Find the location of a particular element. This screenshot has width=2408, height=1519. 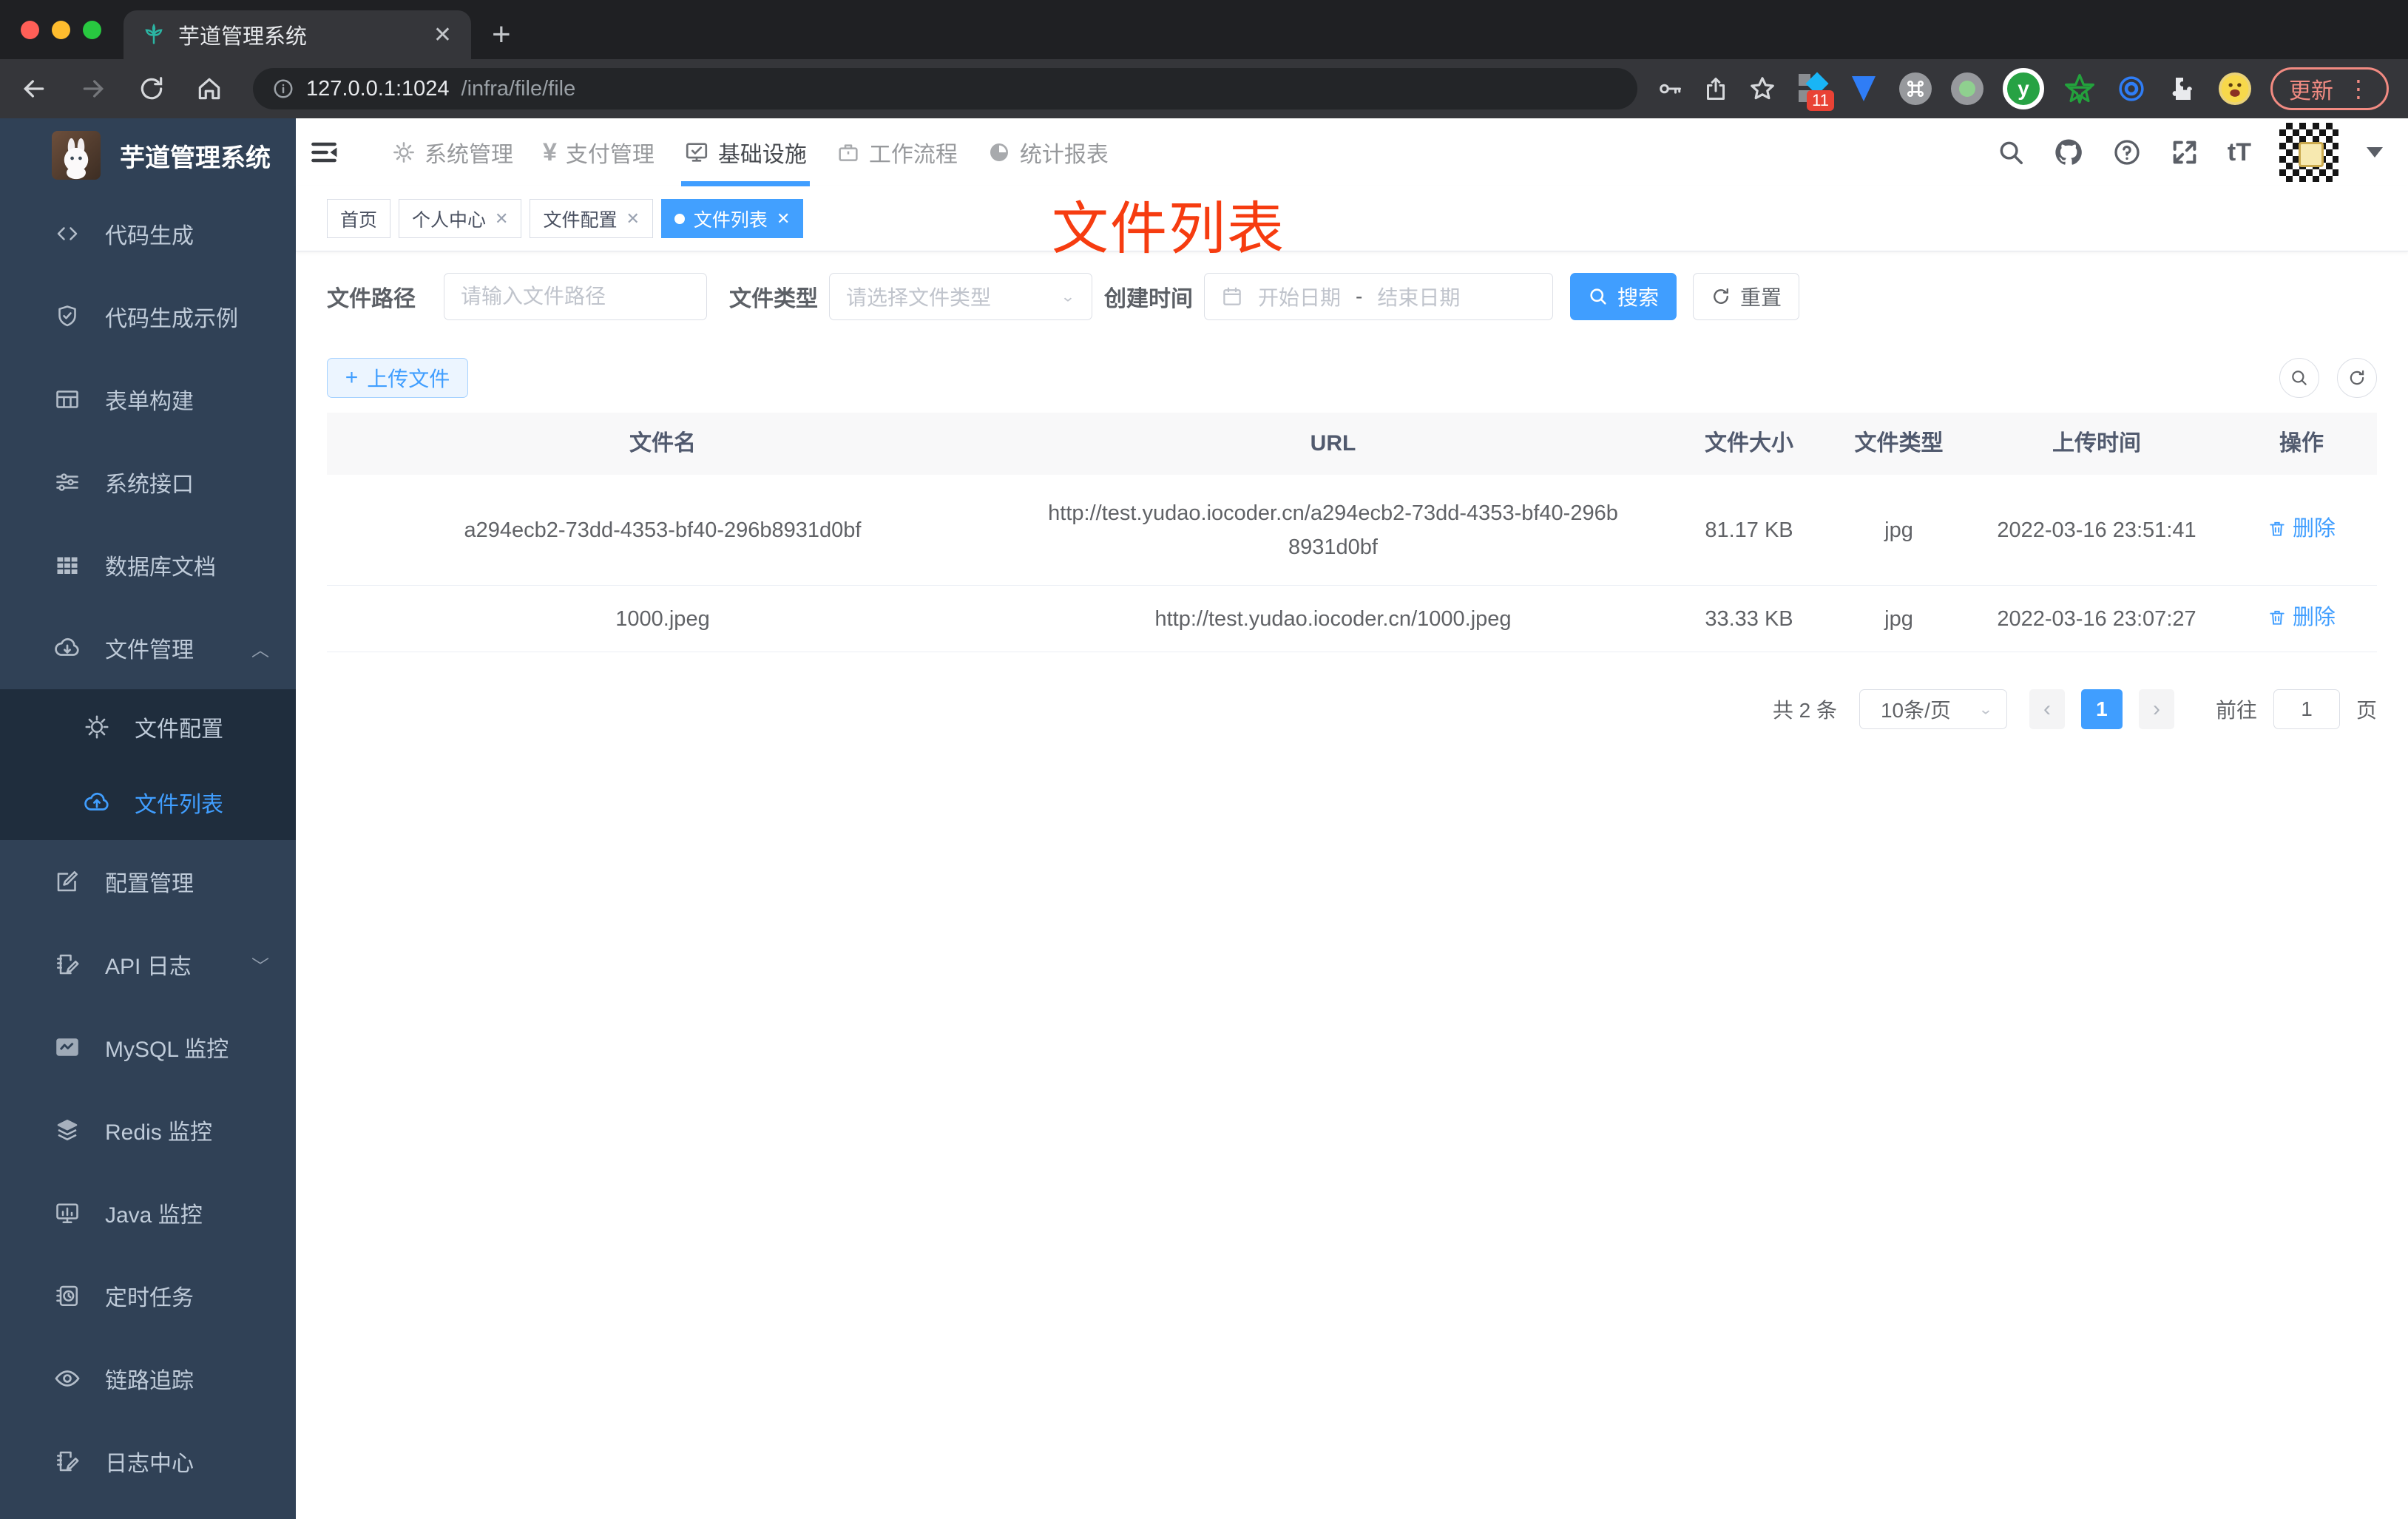

search-icon is located at coordinates (2011, 152).